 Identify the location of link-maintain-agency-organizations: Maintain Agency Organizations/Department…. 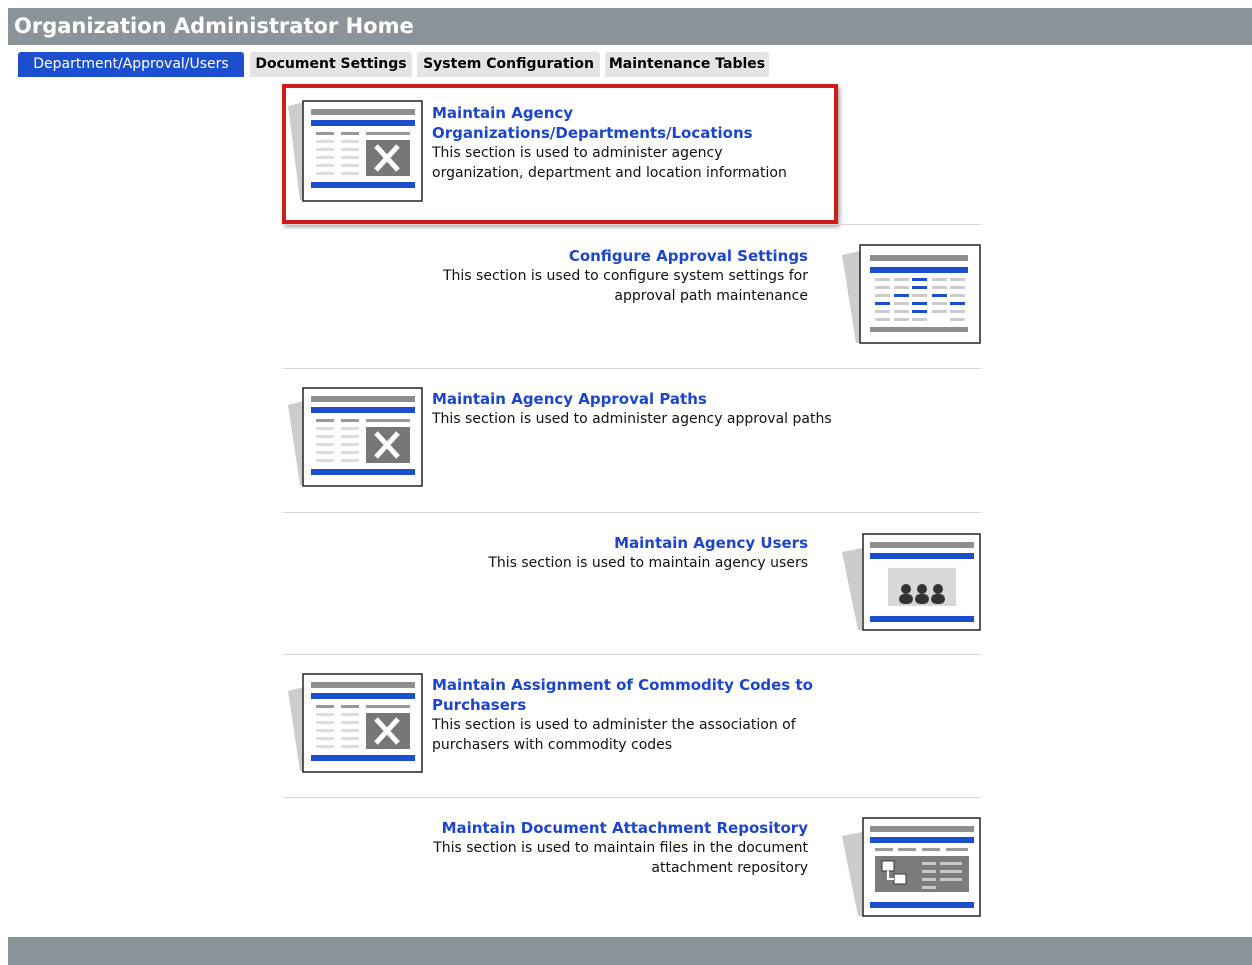
(632, 123).